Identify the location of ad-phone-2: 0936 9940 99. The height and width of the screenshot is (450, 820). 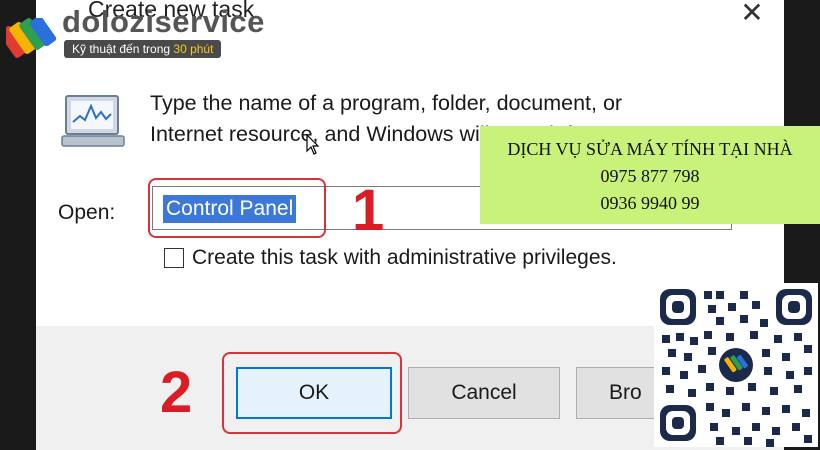
(650, 203).